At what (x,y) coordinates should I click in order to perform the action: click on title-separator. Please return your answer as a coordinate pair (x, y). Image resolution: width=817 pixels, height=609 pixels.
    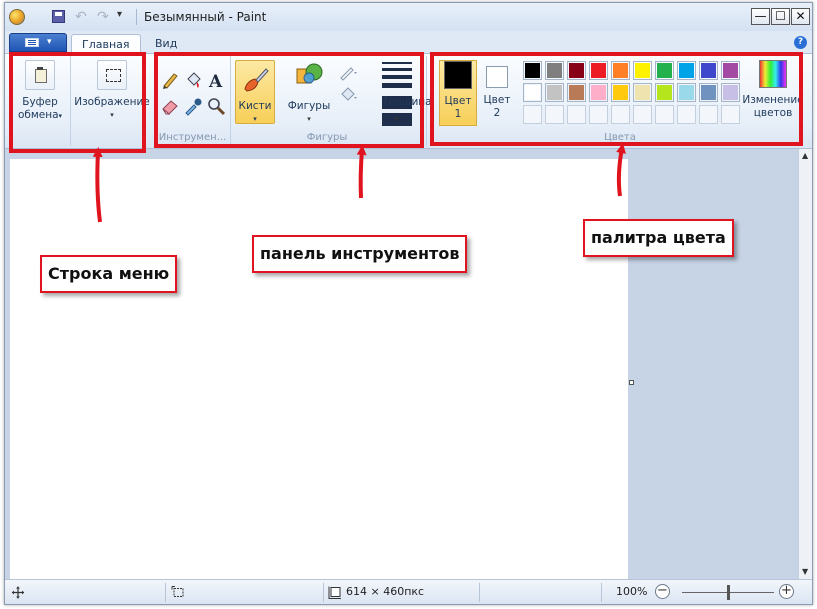
    Looking at the image, I should click on (136, 17).